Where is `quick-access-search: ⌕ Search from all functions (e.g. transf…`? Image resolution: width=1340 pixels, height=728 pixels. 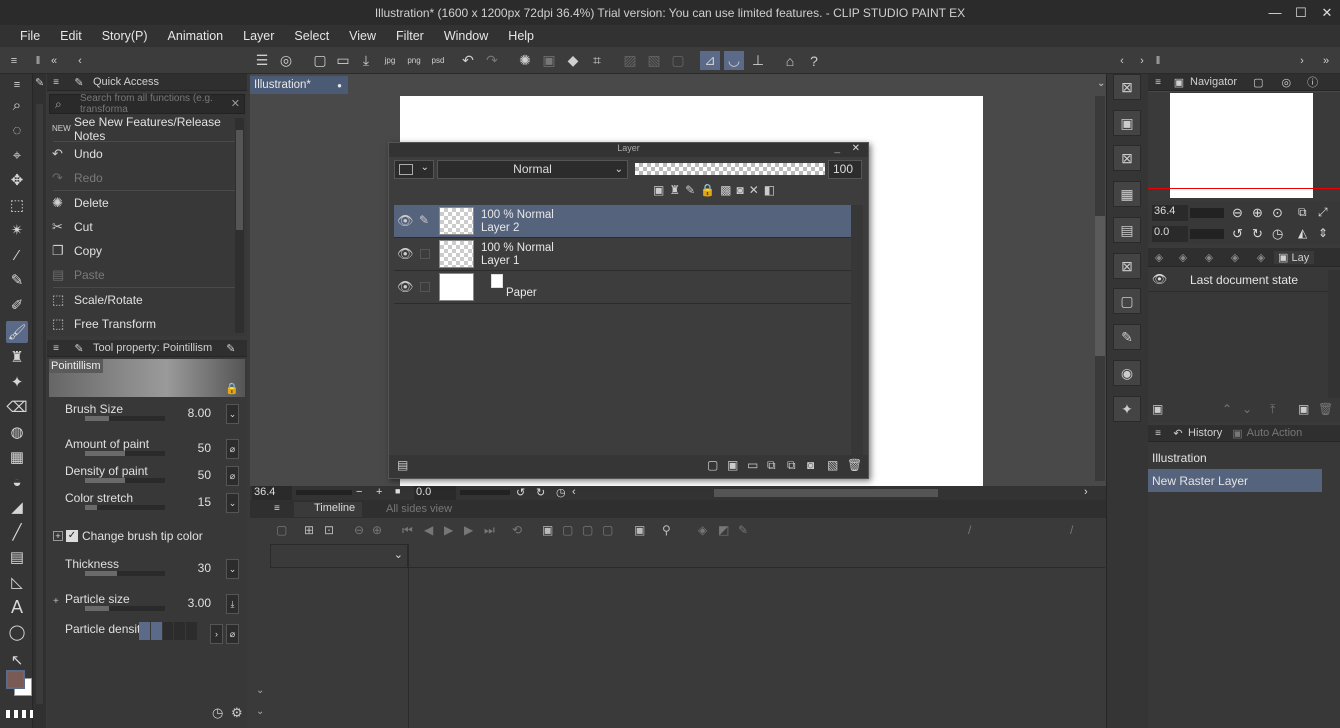 quick-access-search: ⌕ Search from all functions (e.g. transf… is located at coordinates (147, 104).